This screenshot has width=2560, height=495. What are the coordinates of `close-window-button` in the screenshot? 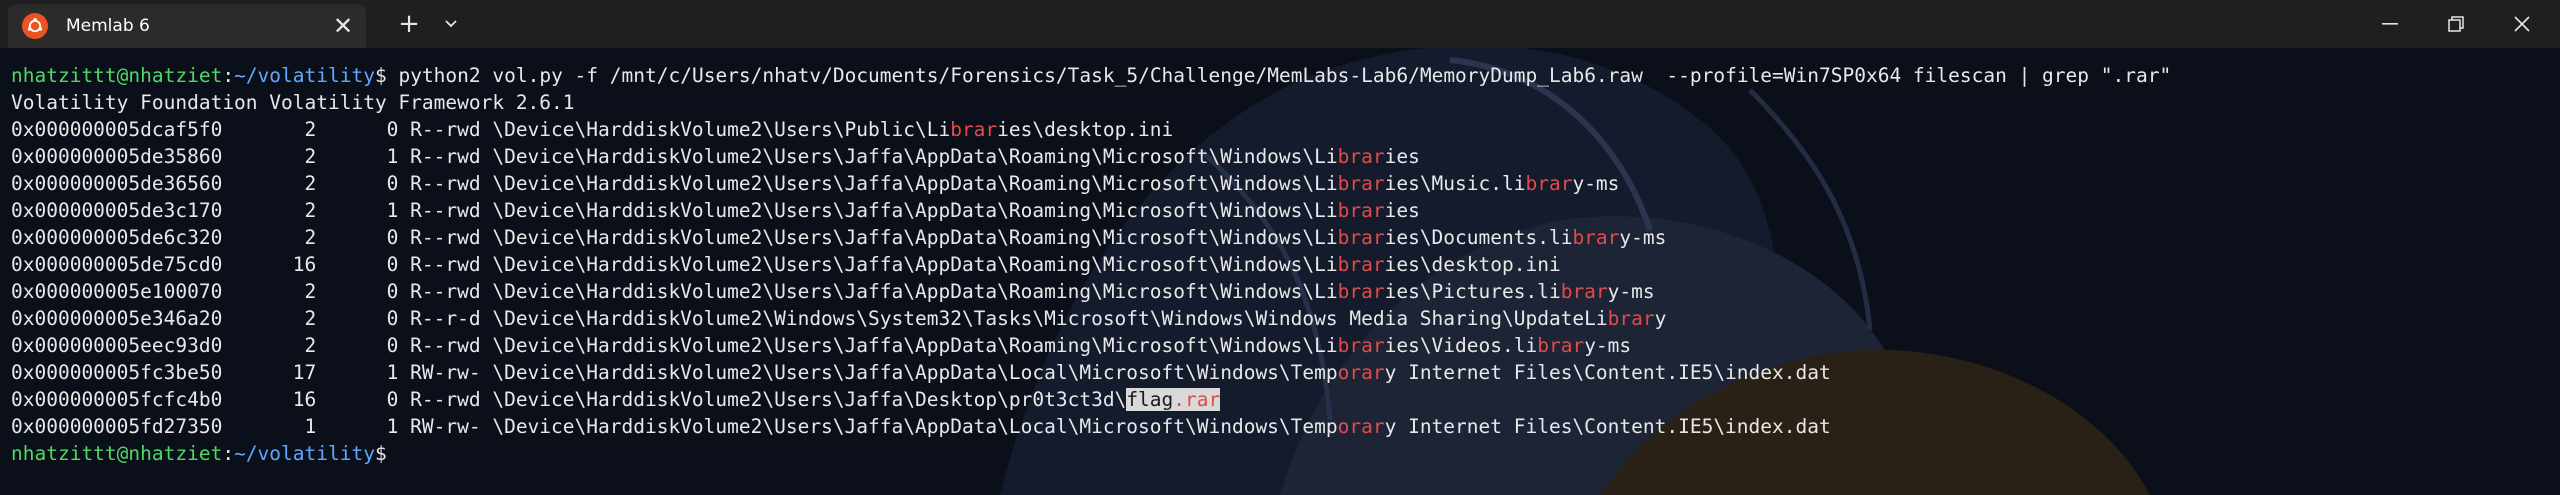 It's located at (2522, 24).